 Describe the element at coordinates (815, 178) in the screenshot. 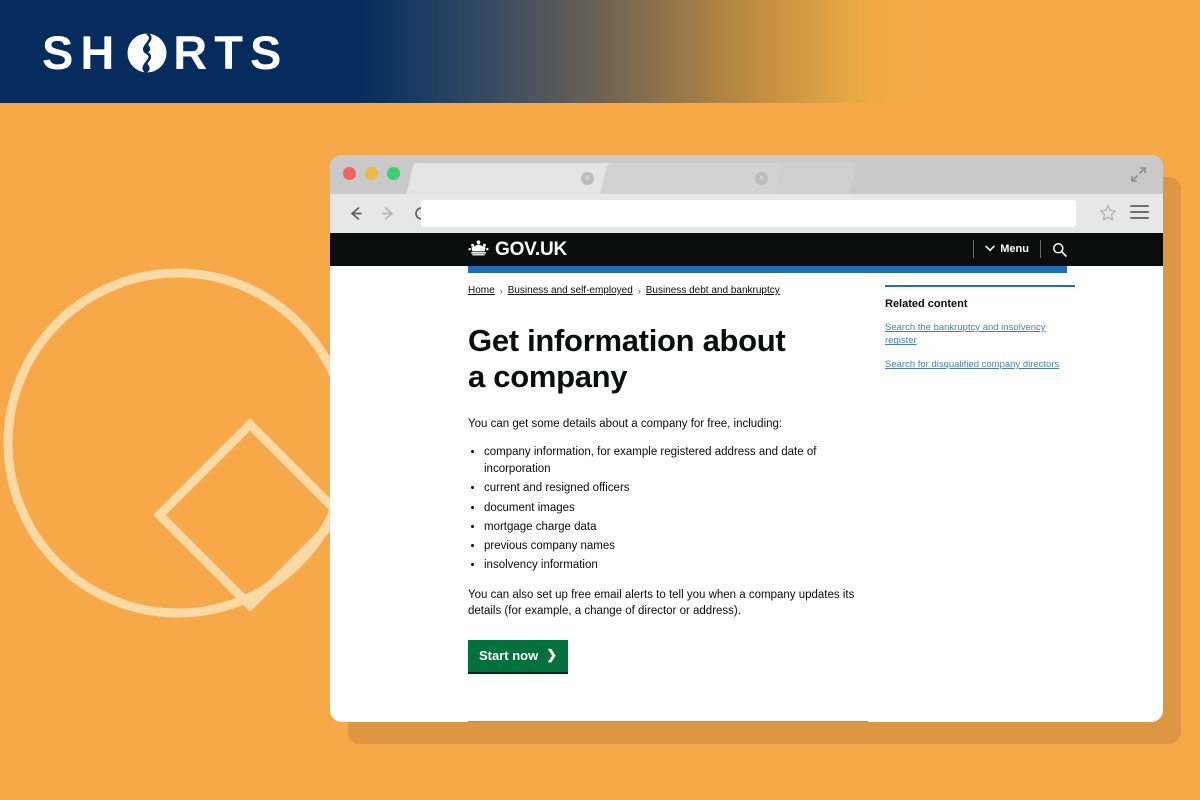

I see `browser-tab` at that location.